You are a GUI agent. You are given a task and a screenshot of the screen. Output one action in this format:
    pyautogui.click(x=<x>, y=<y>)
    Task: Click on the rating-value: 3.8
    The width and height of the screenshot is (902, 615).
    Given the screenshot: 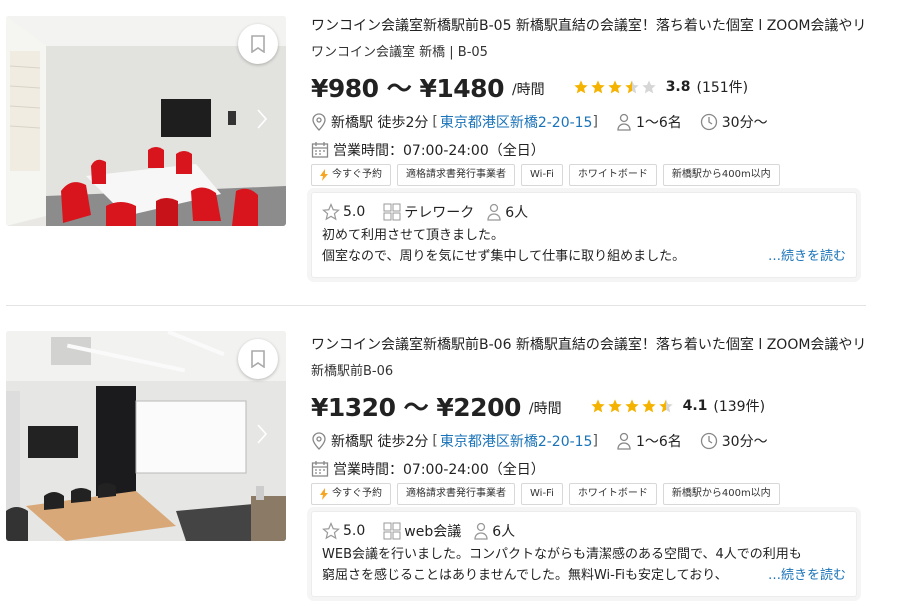 What is the action you would take?
    pyautogui.click(x=678, y=87)
    